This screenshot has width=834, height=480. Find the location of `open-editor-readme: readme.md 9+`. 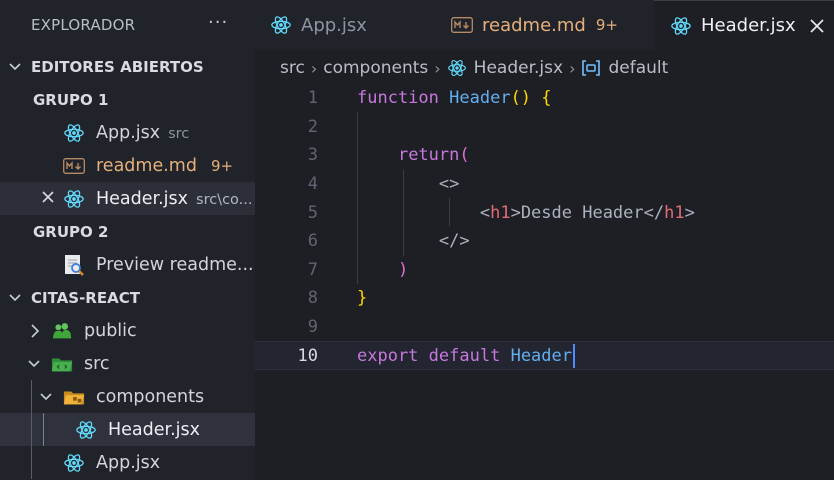

open-editor-readme: readme.md 9+ is located at coordinates (127, 165).